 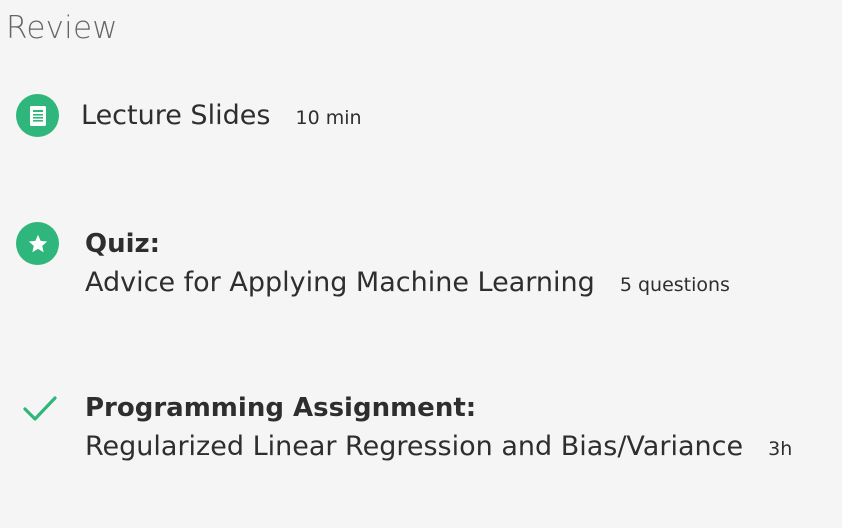 What do you see at coordinates (123, 244) in the screenshot?
I see `item-type-label: Quiz:` at bounding box center [123, 244].